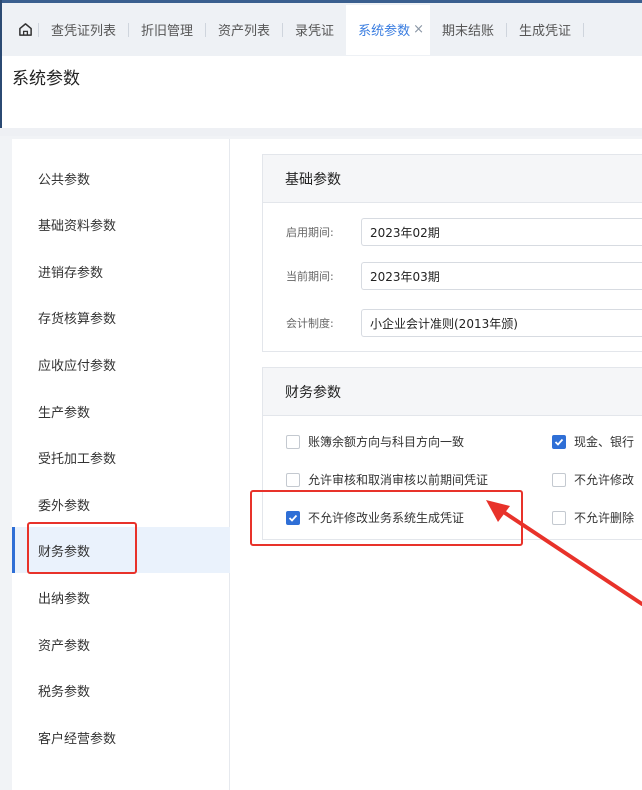  I want to click on tab-label: 期末结账, so click(467, 31).